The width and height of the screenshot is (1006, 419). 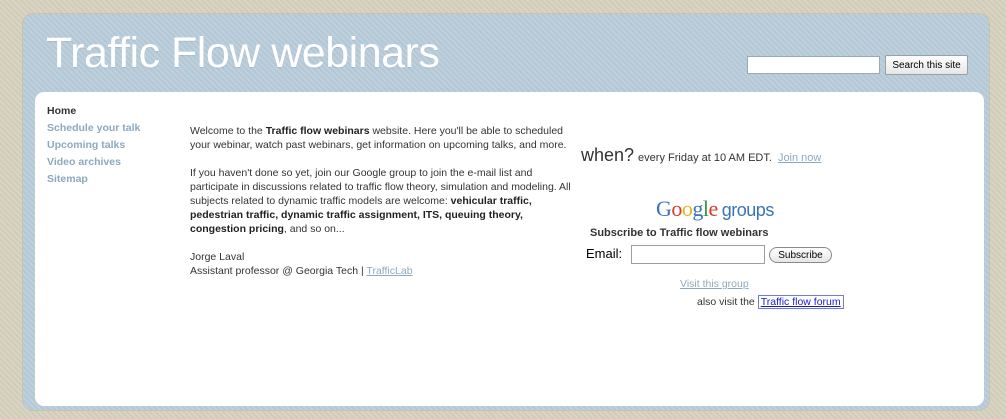 What do you see at coordinates (800, 302) in the screenshot?
I see `traffic-flow-forum-link: Traffic flow forum` at bounding box center [800, 302].